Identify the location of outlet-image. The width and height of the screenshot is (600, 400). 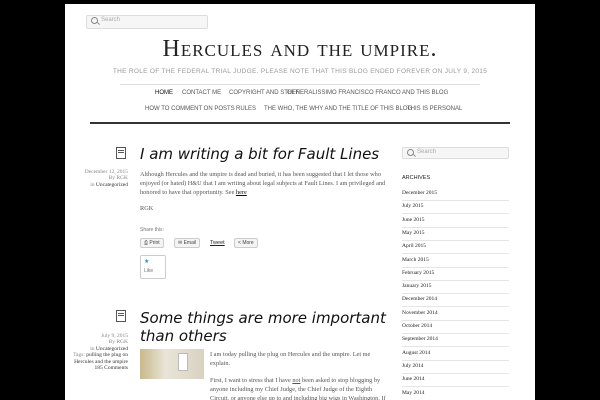
(183, 362).